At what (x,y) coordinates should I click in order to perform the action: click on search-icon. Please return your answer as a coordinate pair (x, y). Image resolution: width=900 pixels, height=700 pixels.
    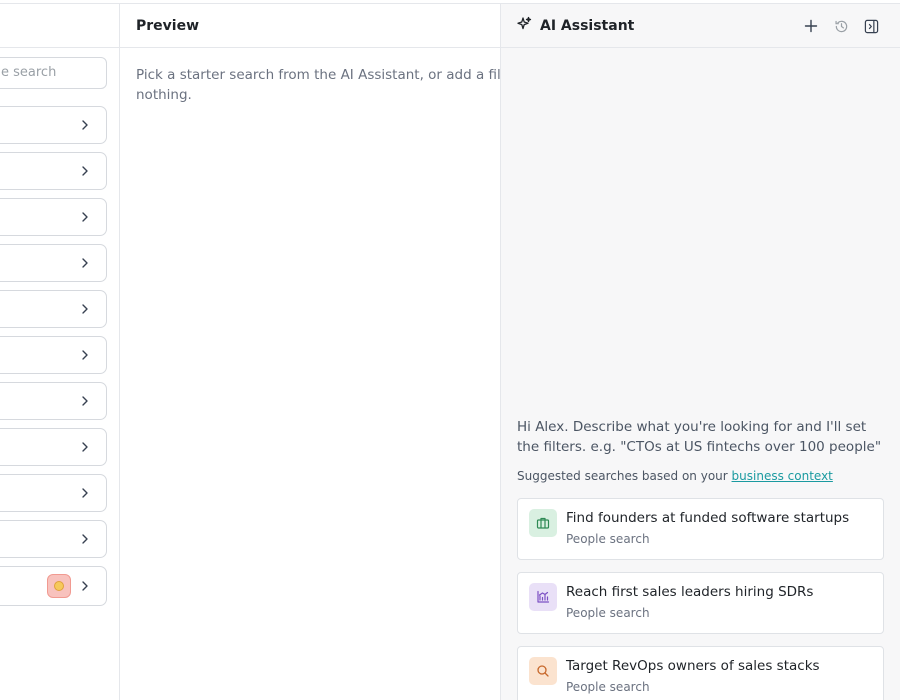
    Looking at the image, I should click on (543, 671).